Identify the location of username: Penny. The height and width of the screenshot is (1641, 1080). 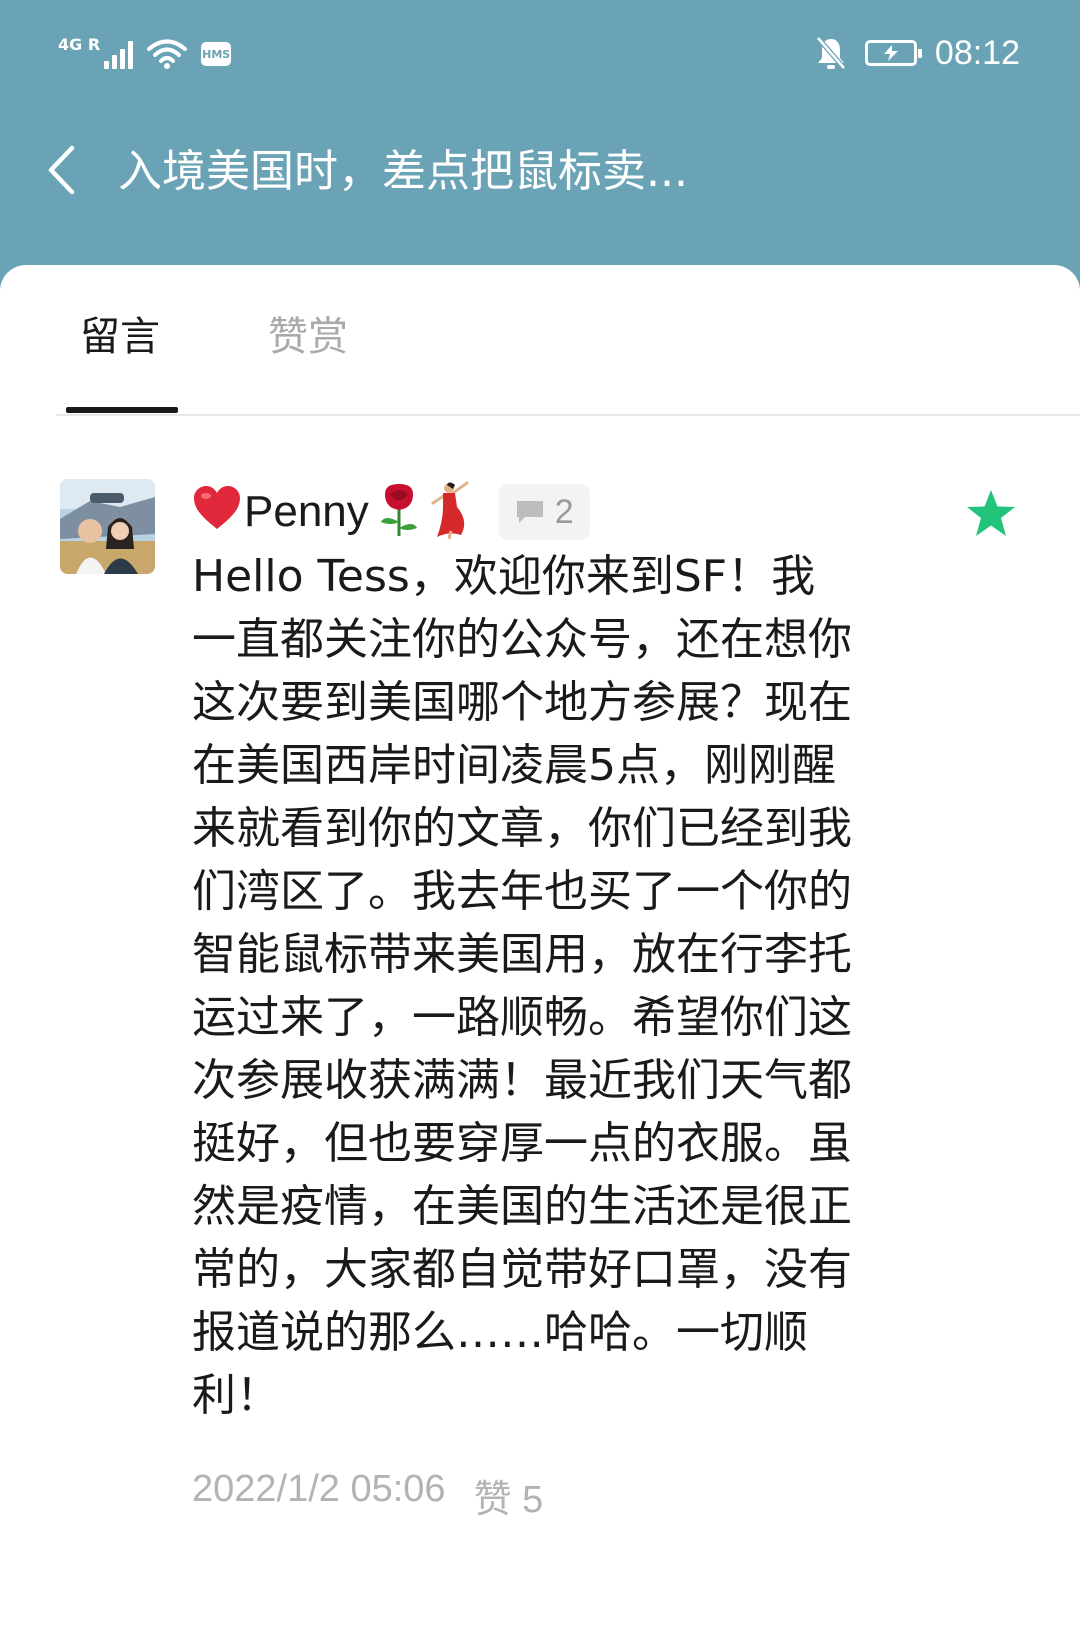
(306, 512).